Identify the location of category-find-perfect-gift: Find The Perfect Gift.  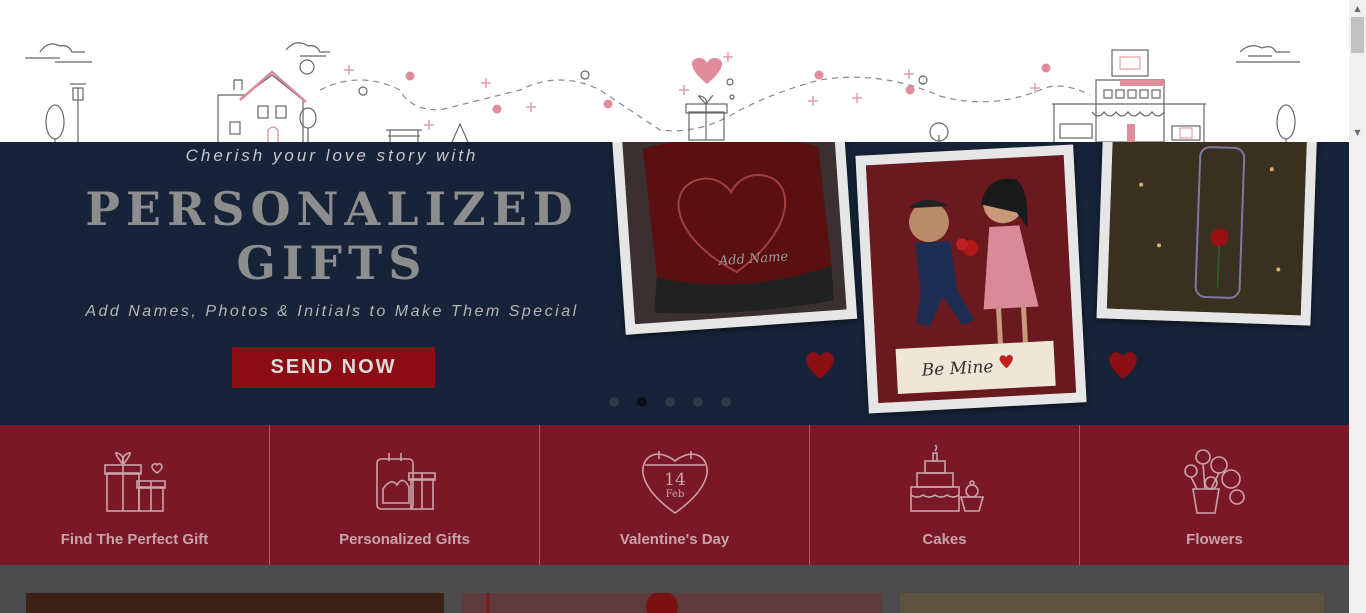
(135, 495).